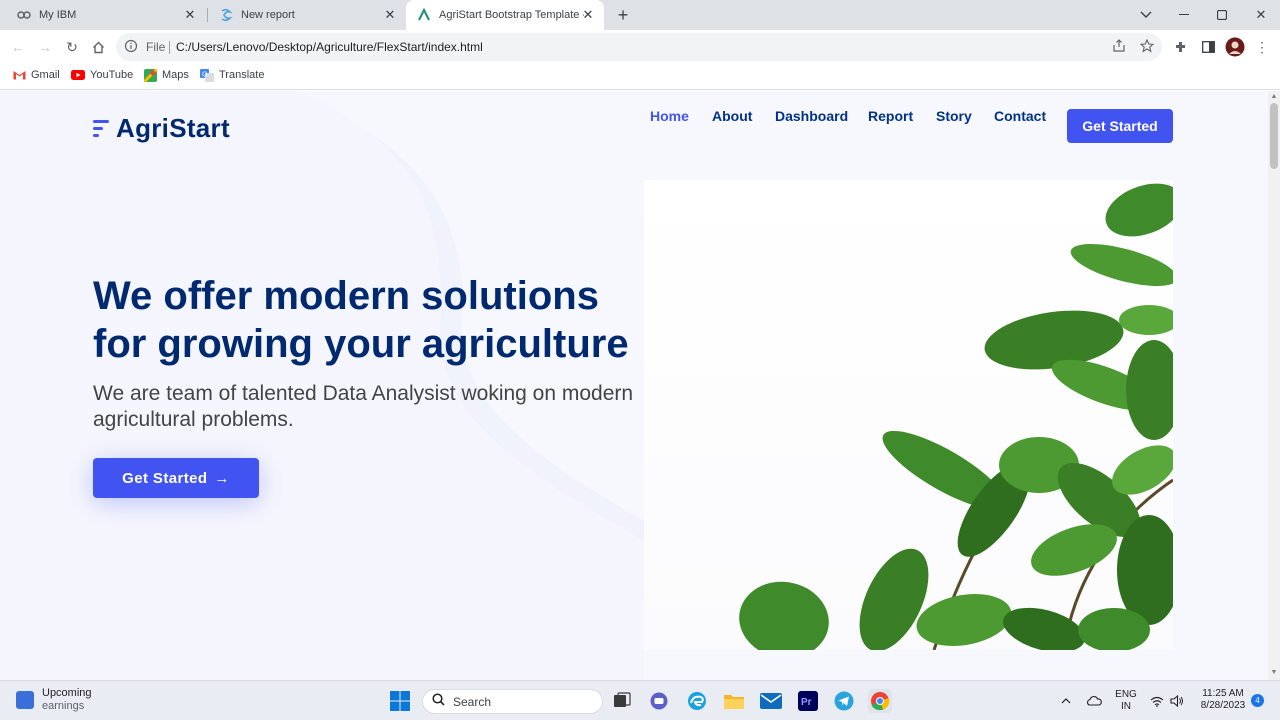  I want to click on tab-title: AgriStart Bootstrap Template - In, so click(511, 15).